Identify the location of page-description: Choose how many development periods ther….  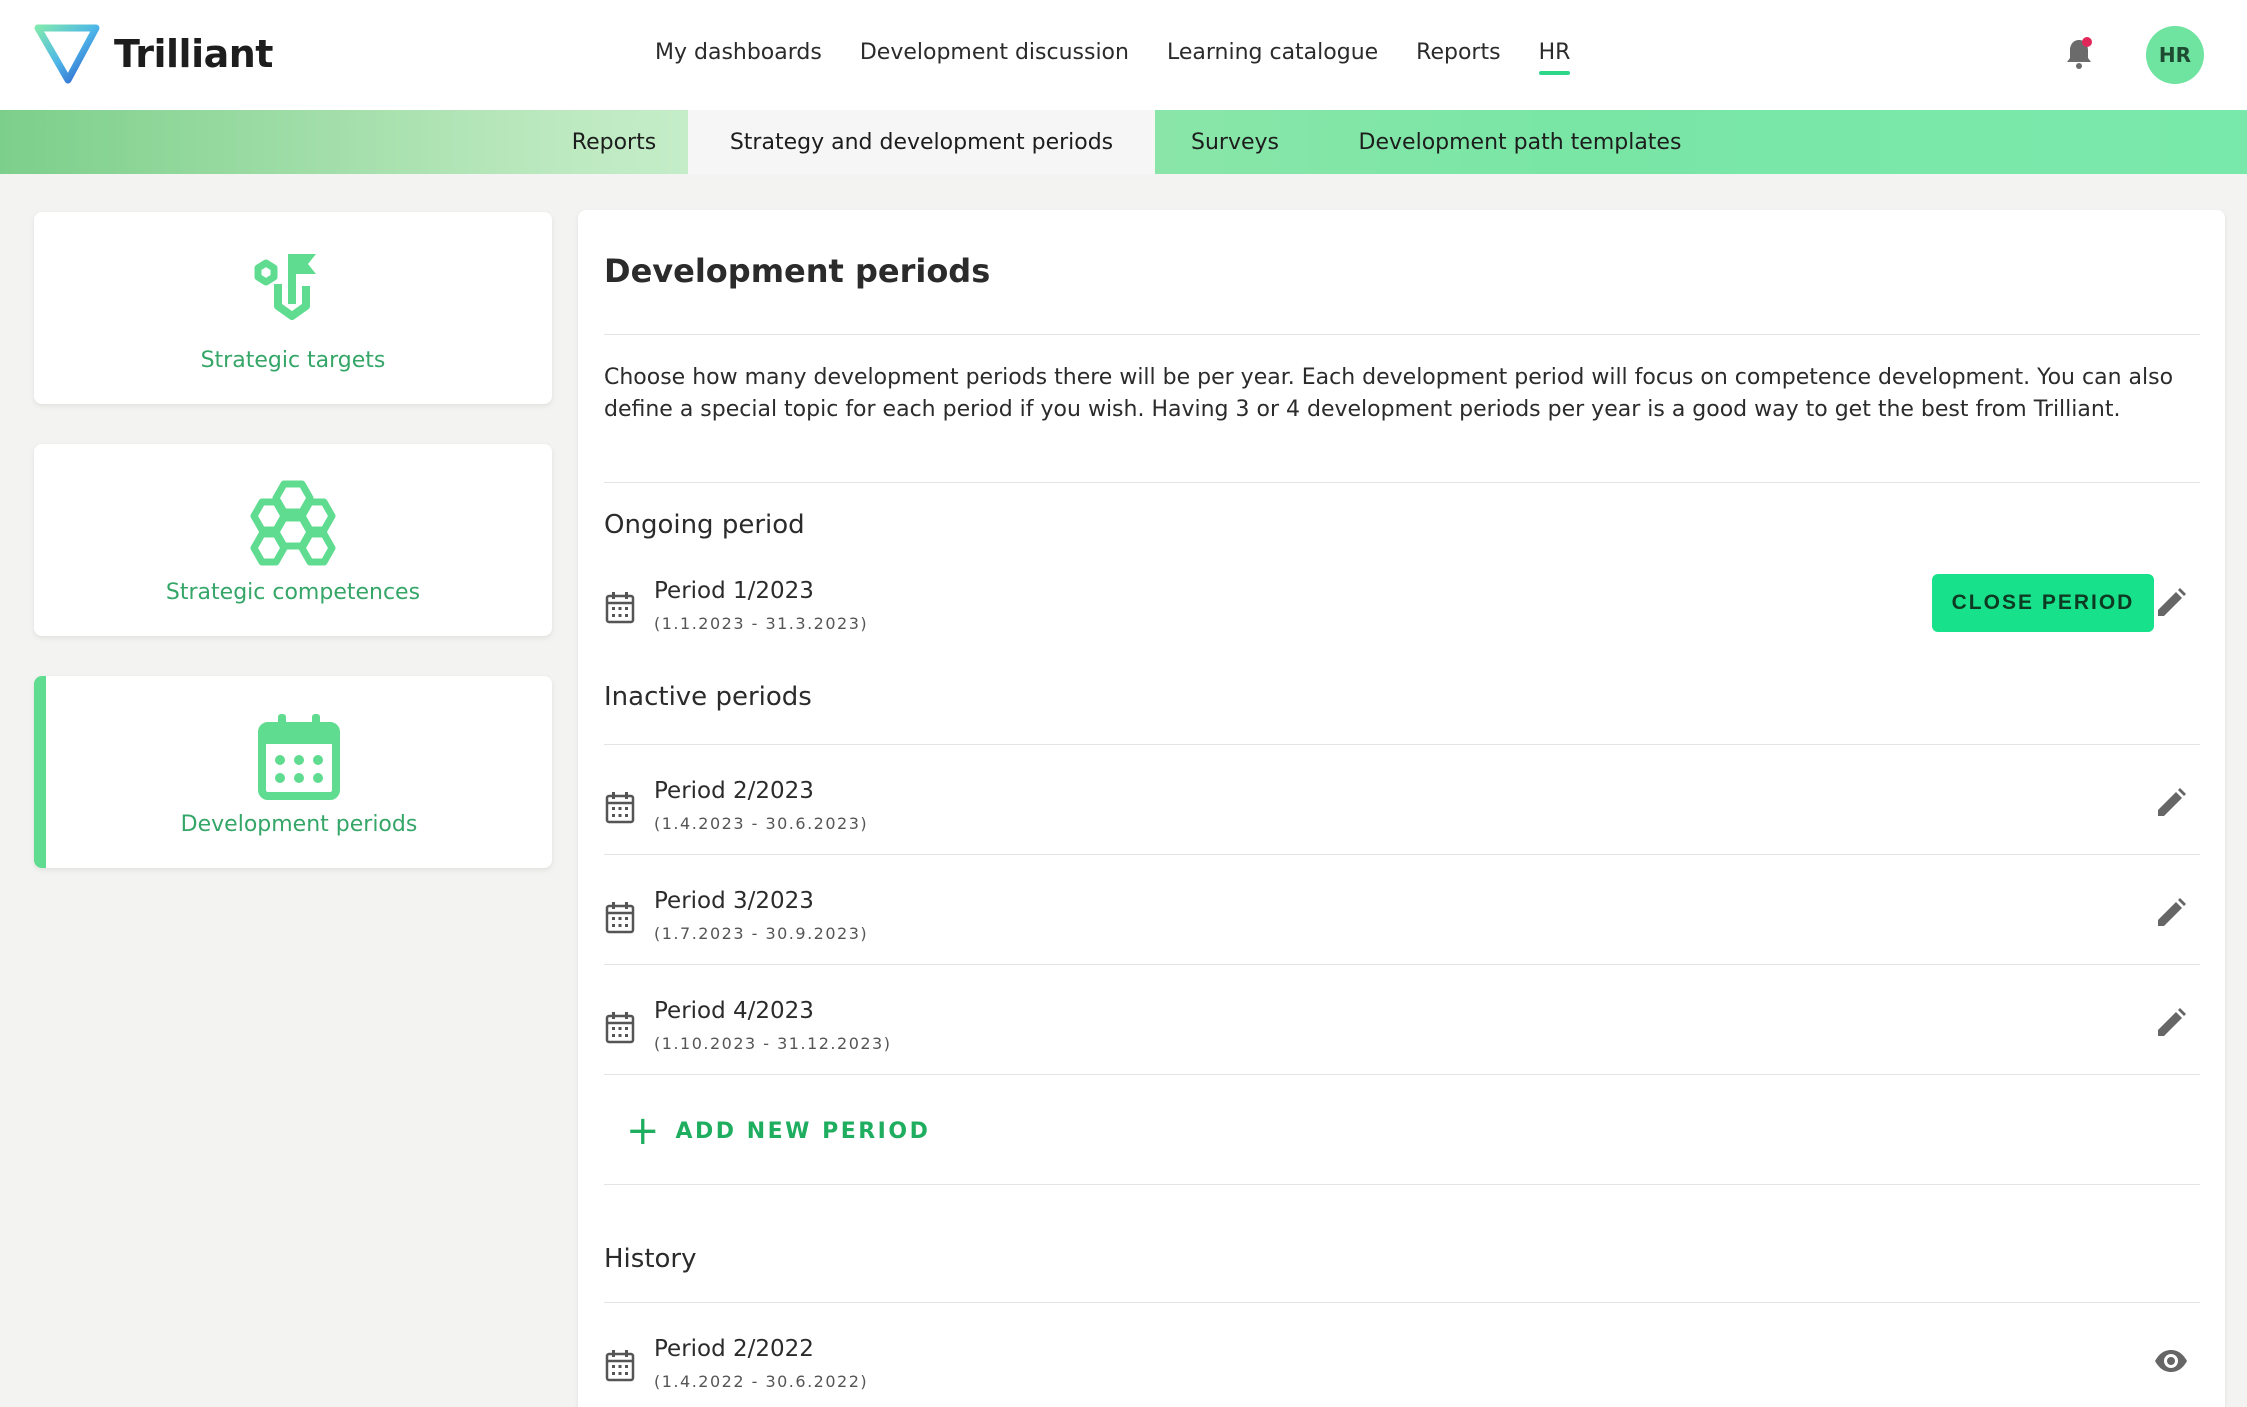
(1389, 393).